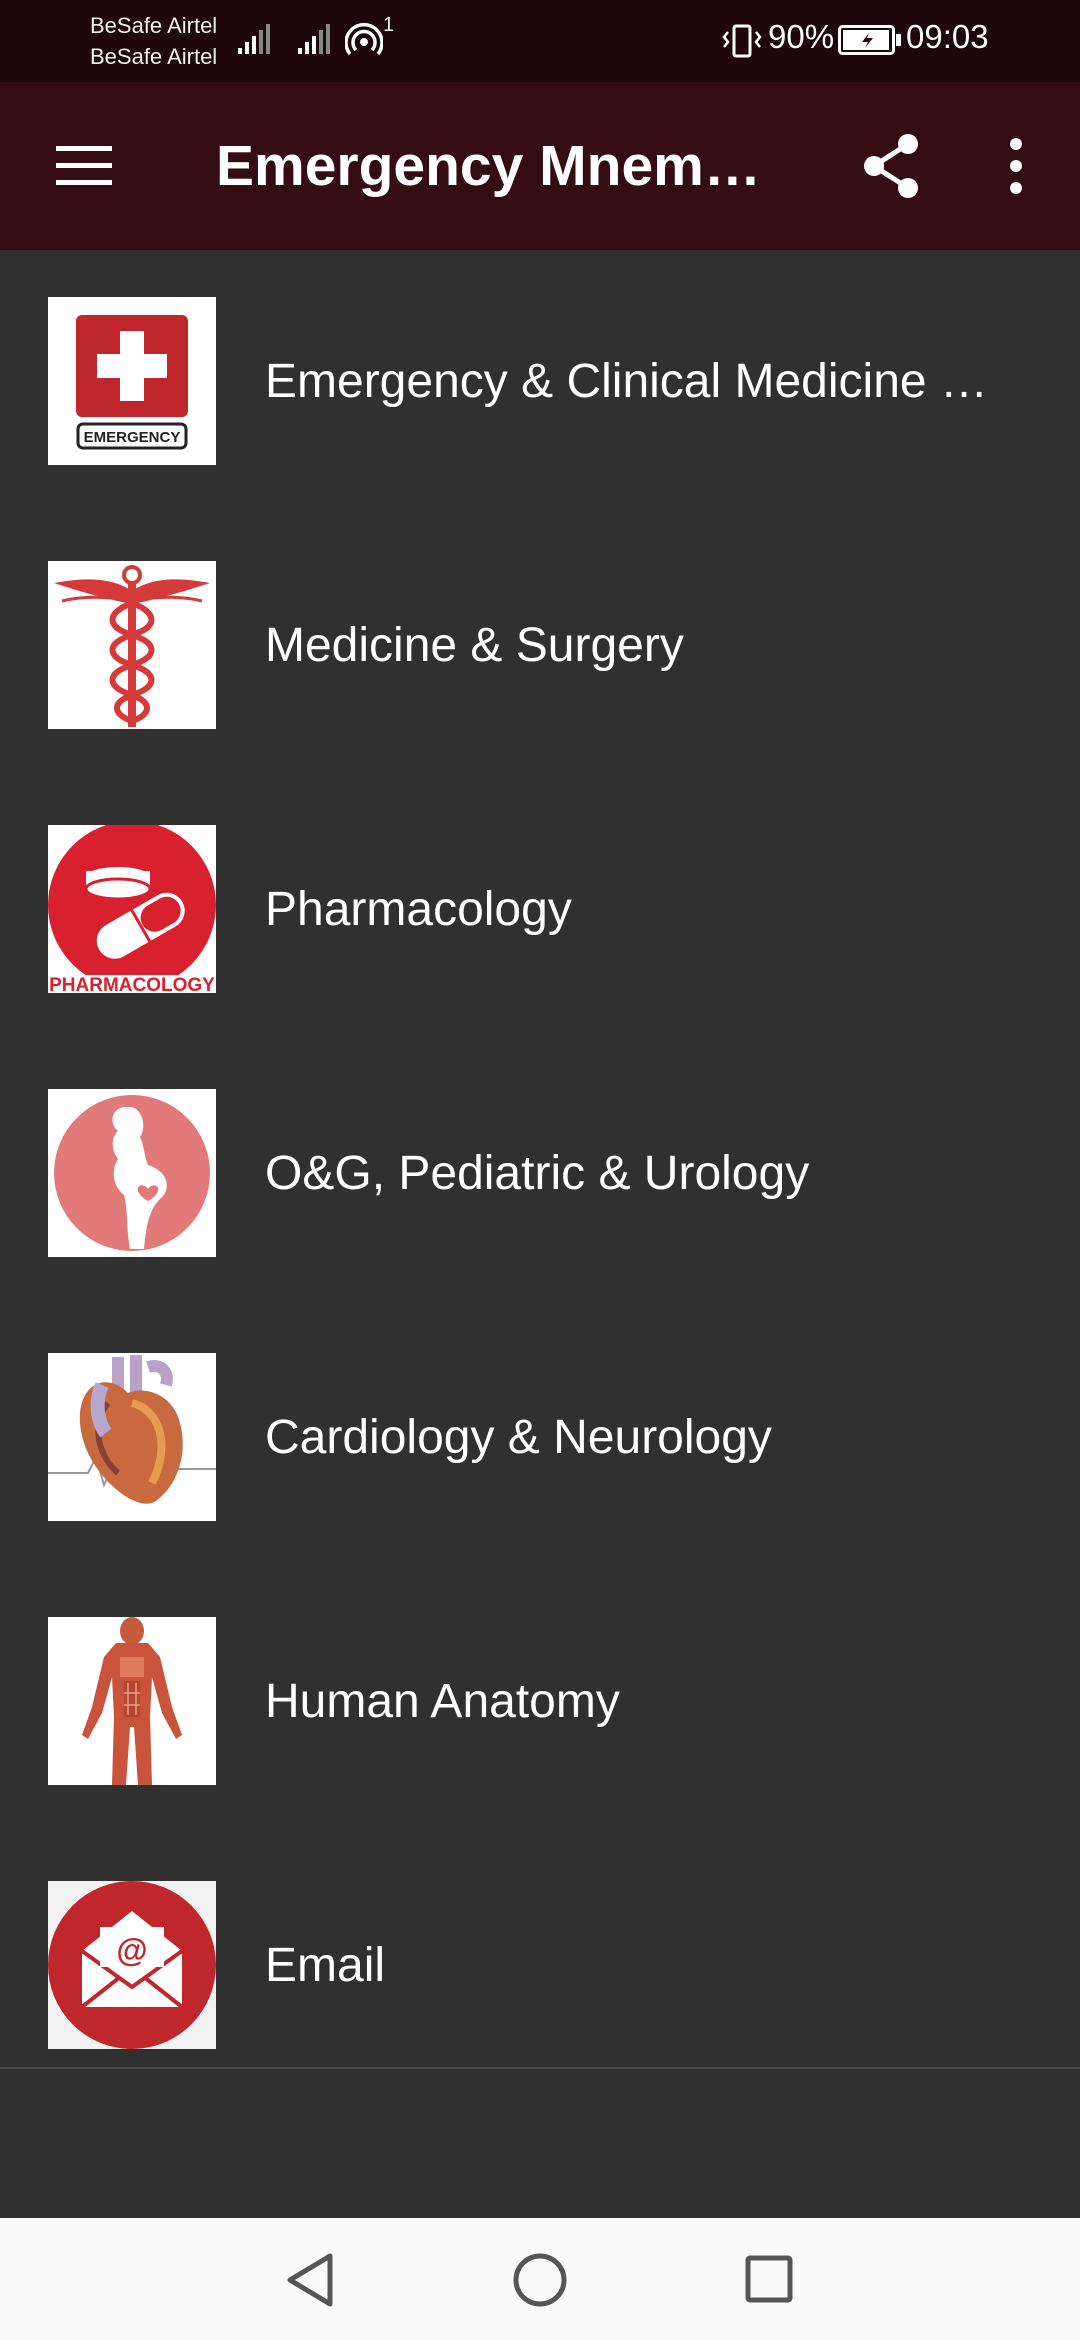 This screenshot has width=1080, height=2340. What do you see at coordinates (418, 909) in the screenshot?
I see `list-item-label: Pharmacology` at bounding box center [418, 909].